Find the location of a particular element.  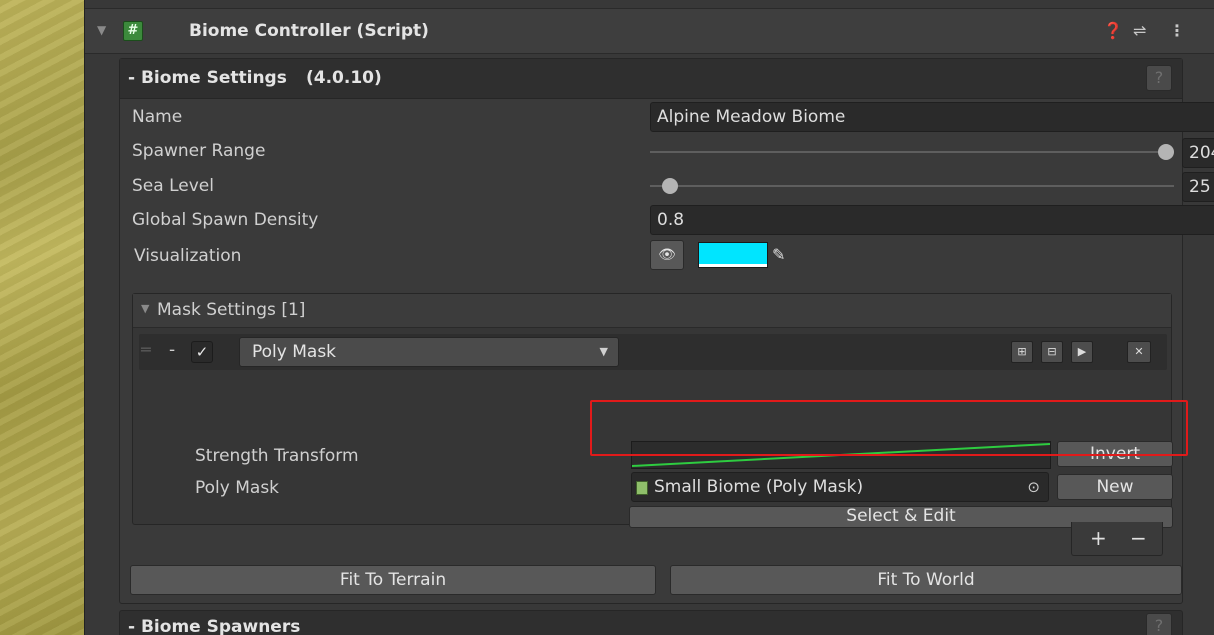

sea-level-slider-handle is located at coordinates (670, 186).